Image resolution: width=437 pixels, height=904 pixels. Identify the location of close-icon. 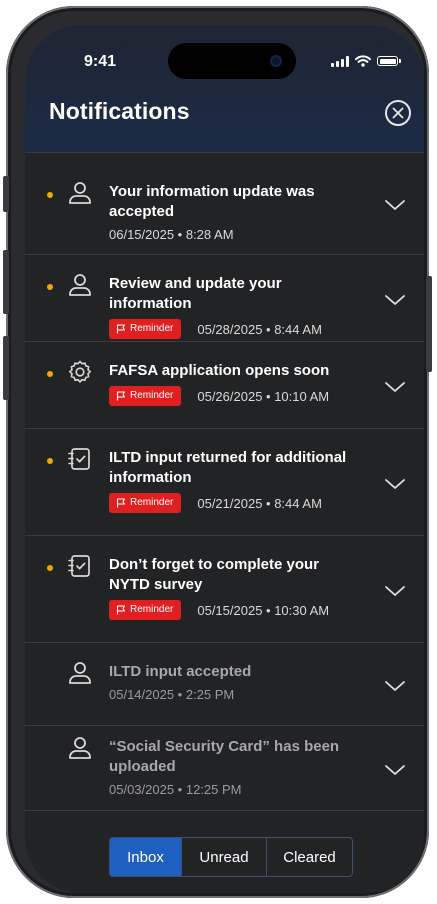
(398, 113).